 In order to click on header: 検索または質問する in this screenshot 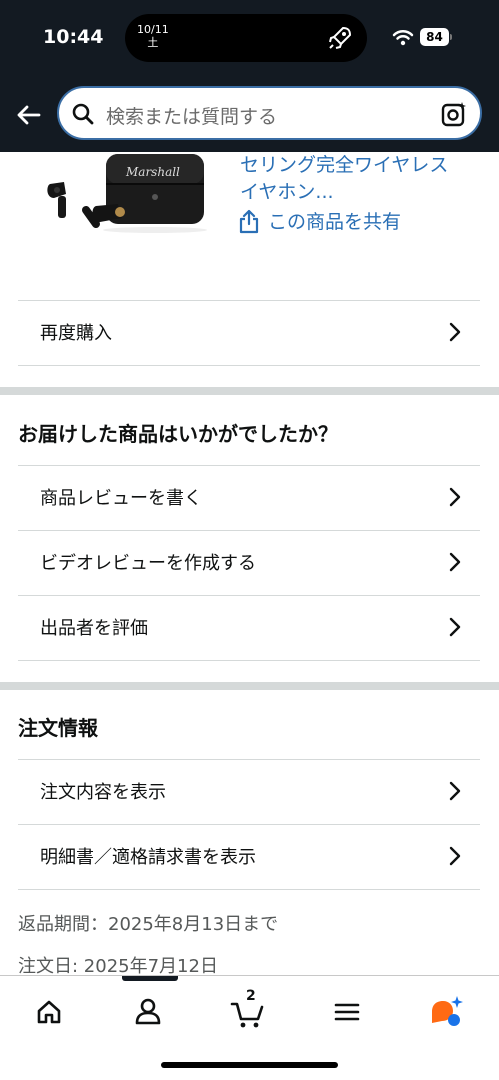, I will do `click(249, 114)`.